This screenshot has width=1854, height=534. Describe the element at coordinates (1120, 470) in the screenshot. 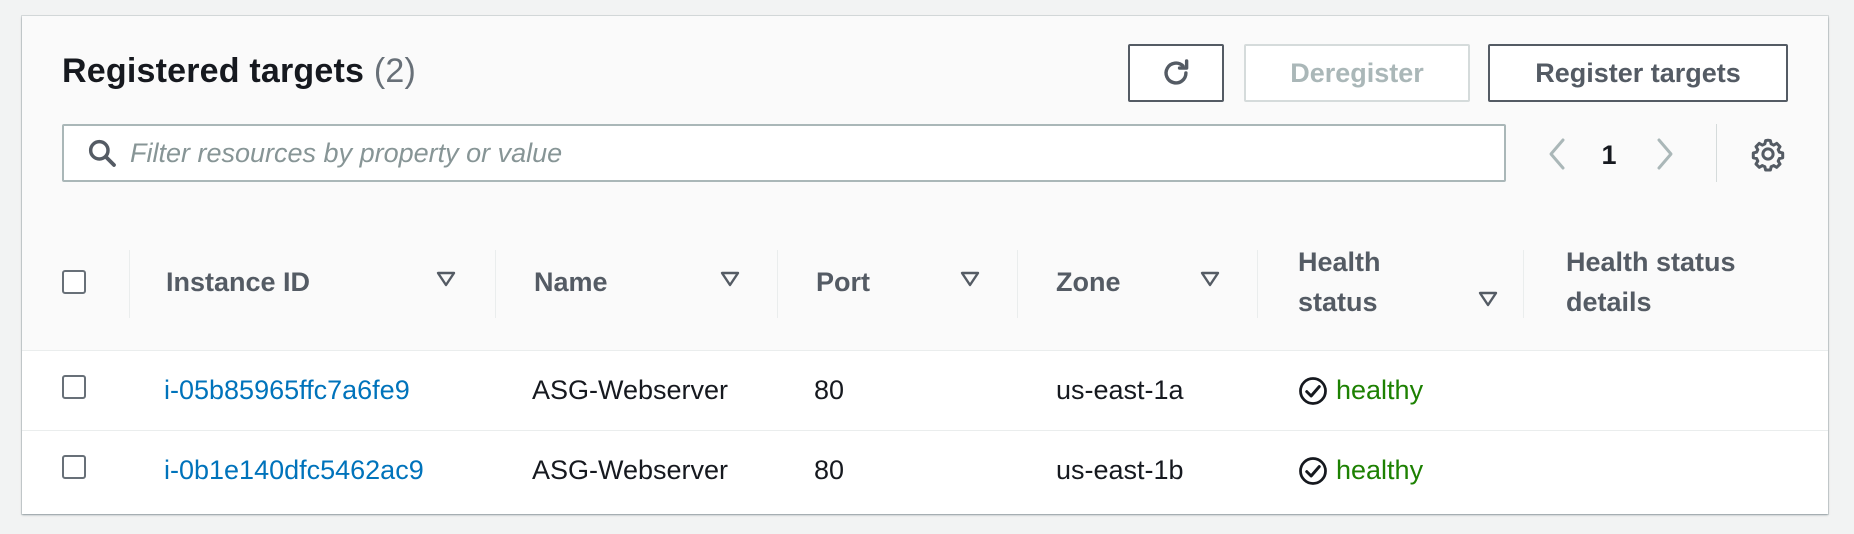

I see `target-zone: us-east-1b` at that location.